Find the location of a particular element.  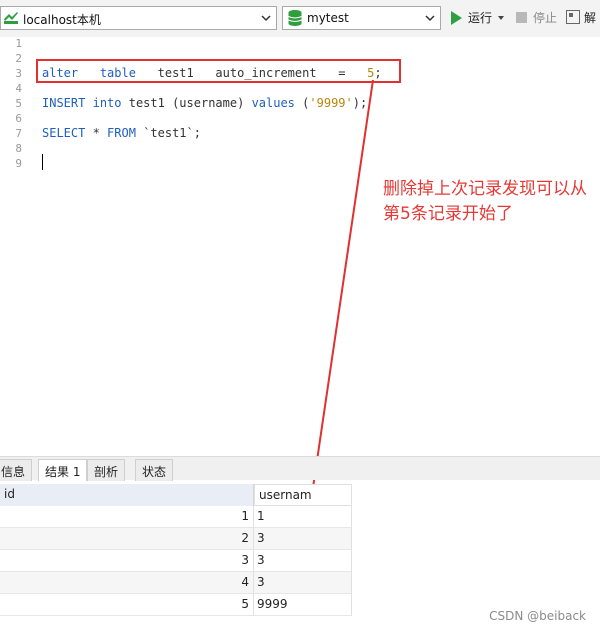

line-number: 2 is located at coordinates (18, 58).